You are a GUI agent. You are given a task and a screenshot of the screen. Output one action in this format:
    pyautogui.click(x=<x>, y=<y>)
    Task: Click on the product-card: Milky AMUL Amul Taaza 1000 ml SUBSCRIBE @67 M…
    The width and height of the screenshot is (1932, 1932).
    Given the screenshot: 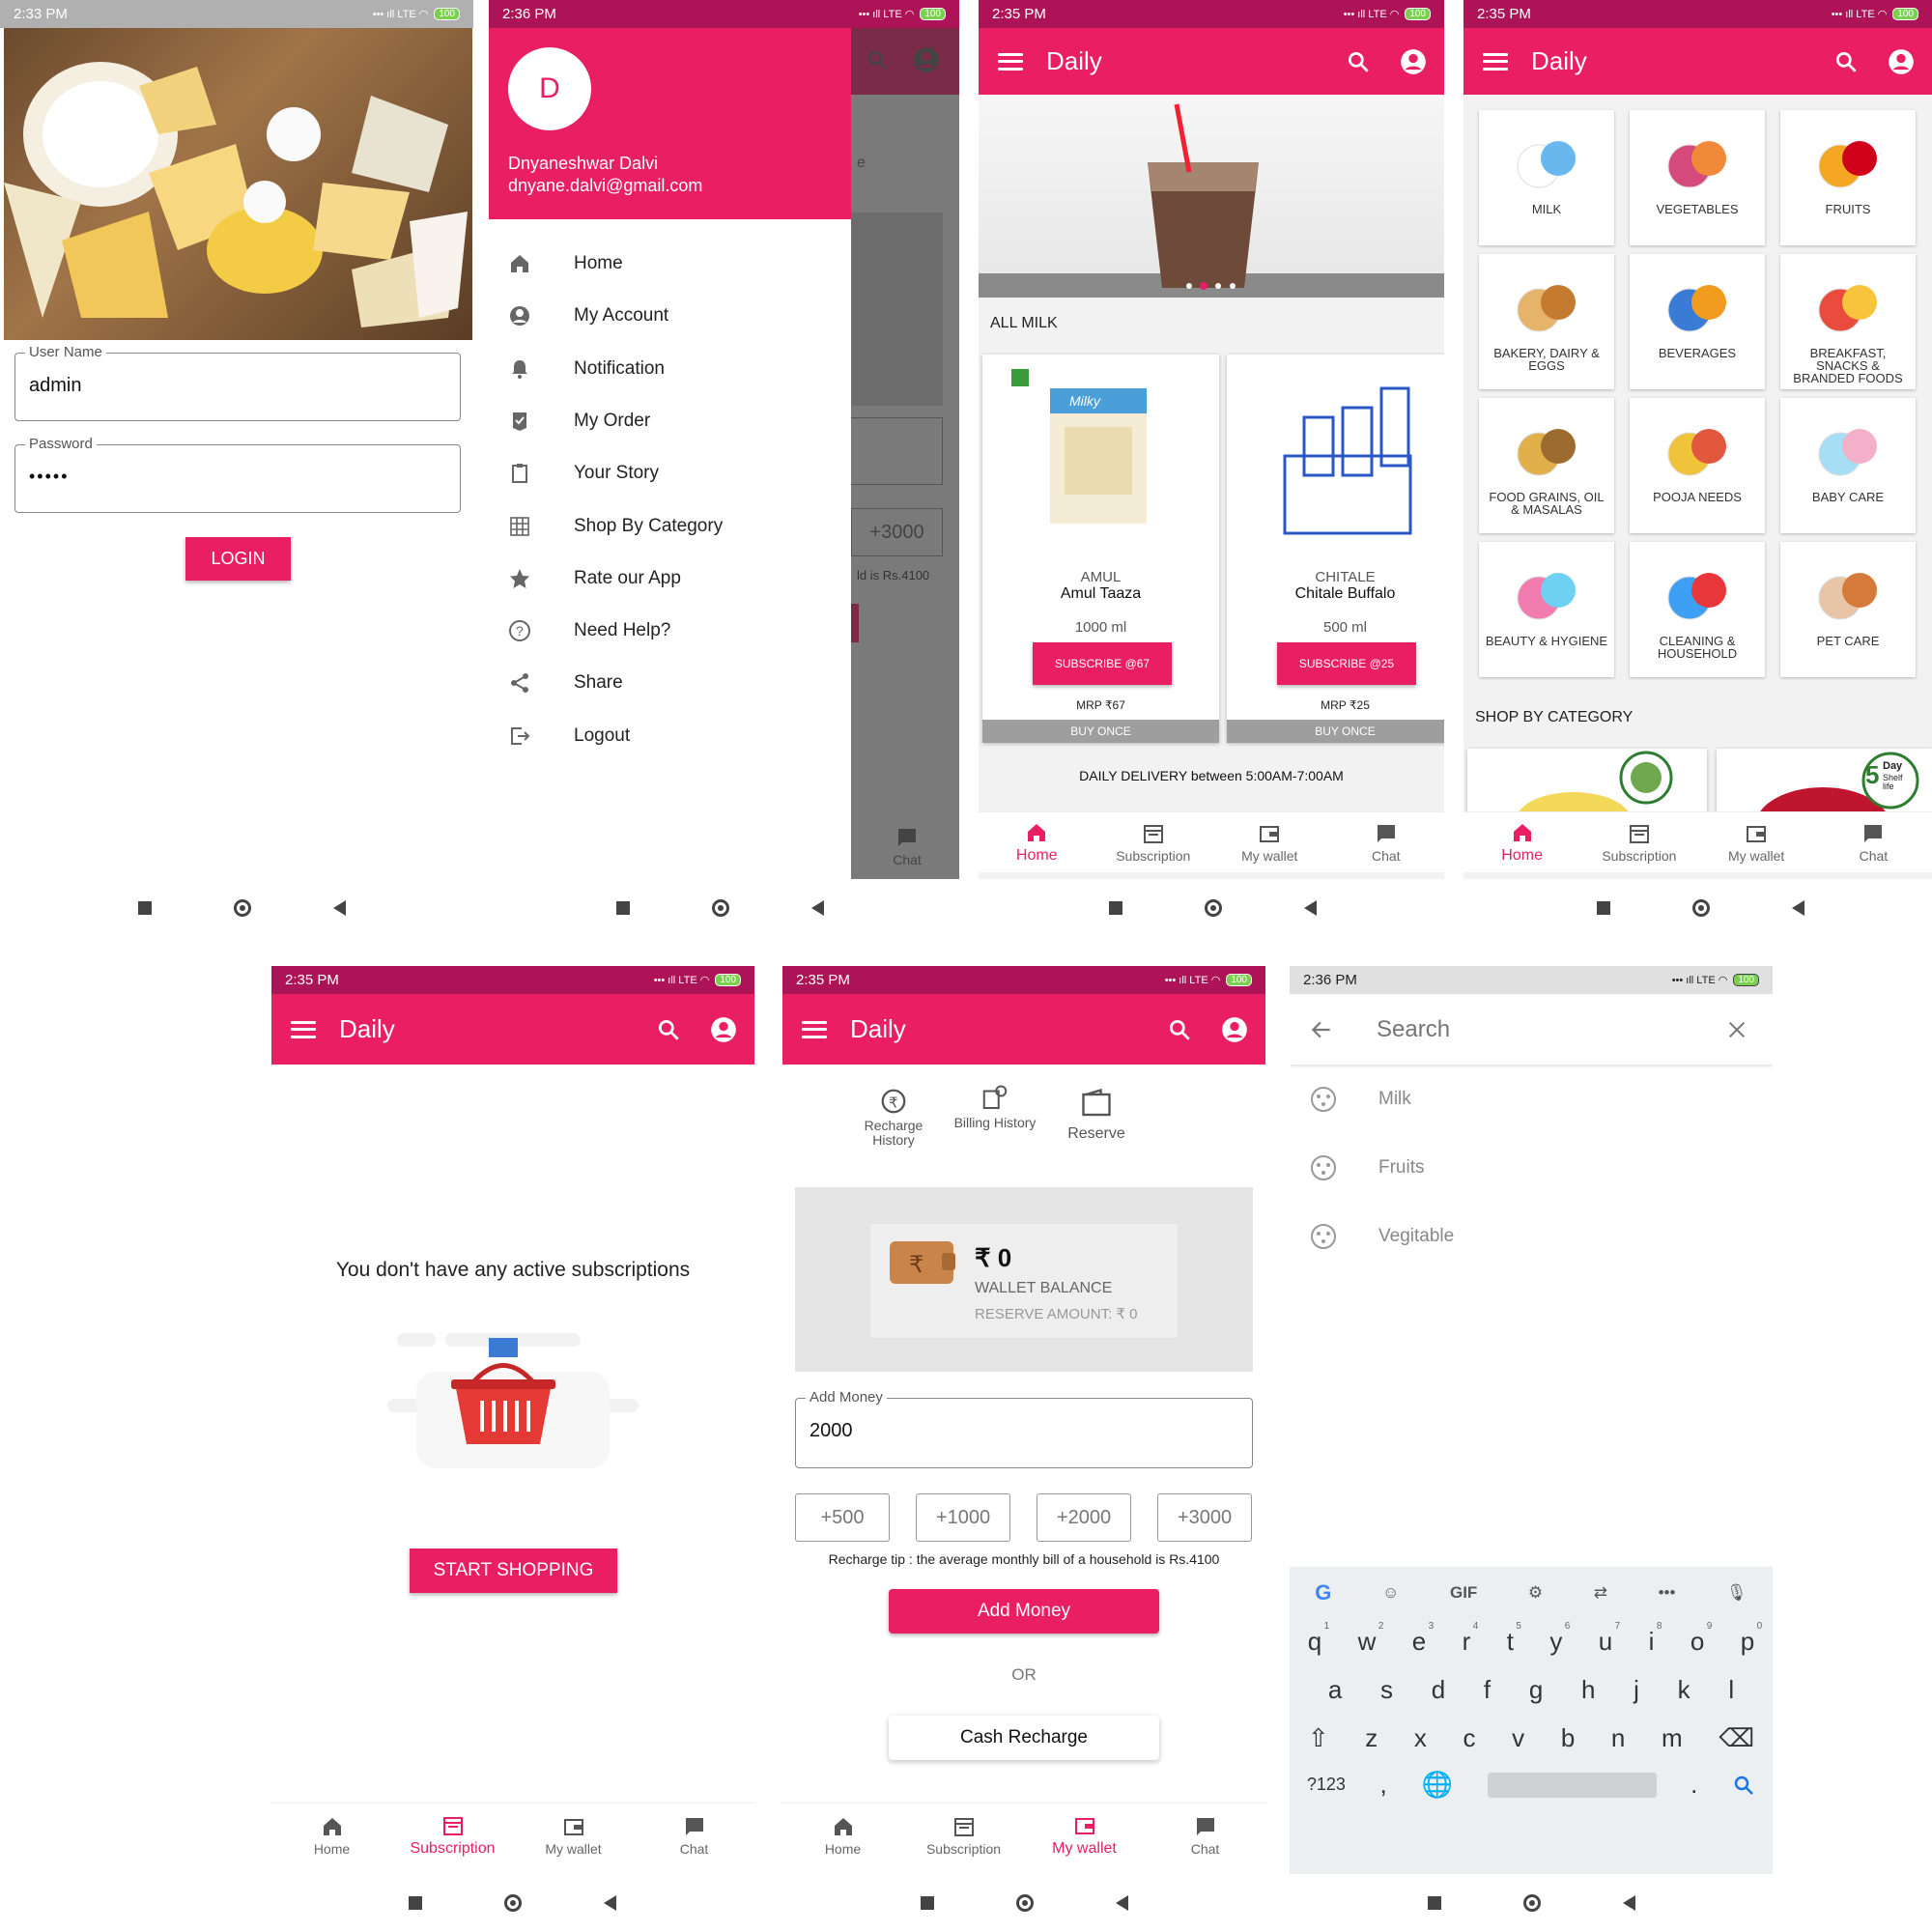 What is the action you would take?
    pyautogui.click(x=1100, y=549)
    